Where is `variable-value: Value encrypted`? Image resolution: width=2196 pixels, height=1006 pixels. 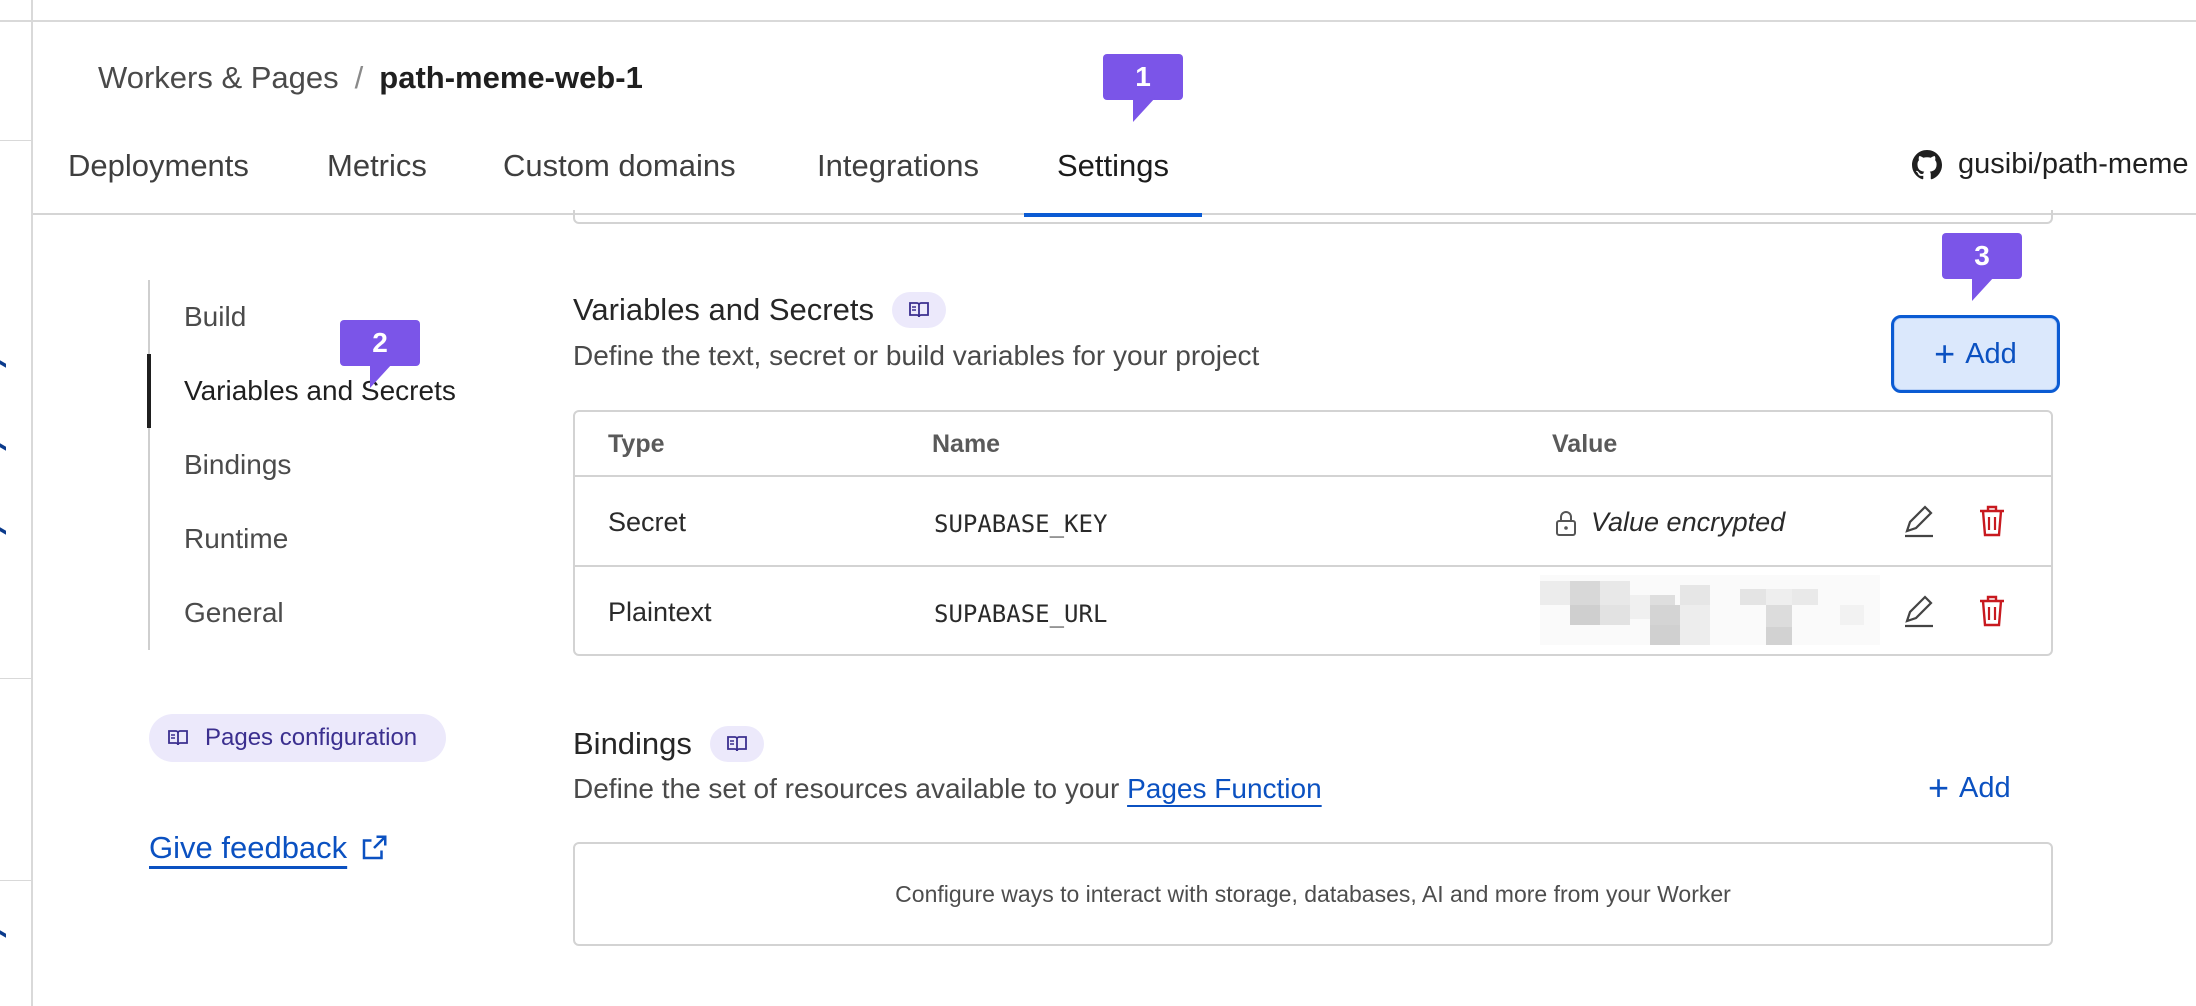 variable-value: Value encrypted is located at coordinates (1670, 522).